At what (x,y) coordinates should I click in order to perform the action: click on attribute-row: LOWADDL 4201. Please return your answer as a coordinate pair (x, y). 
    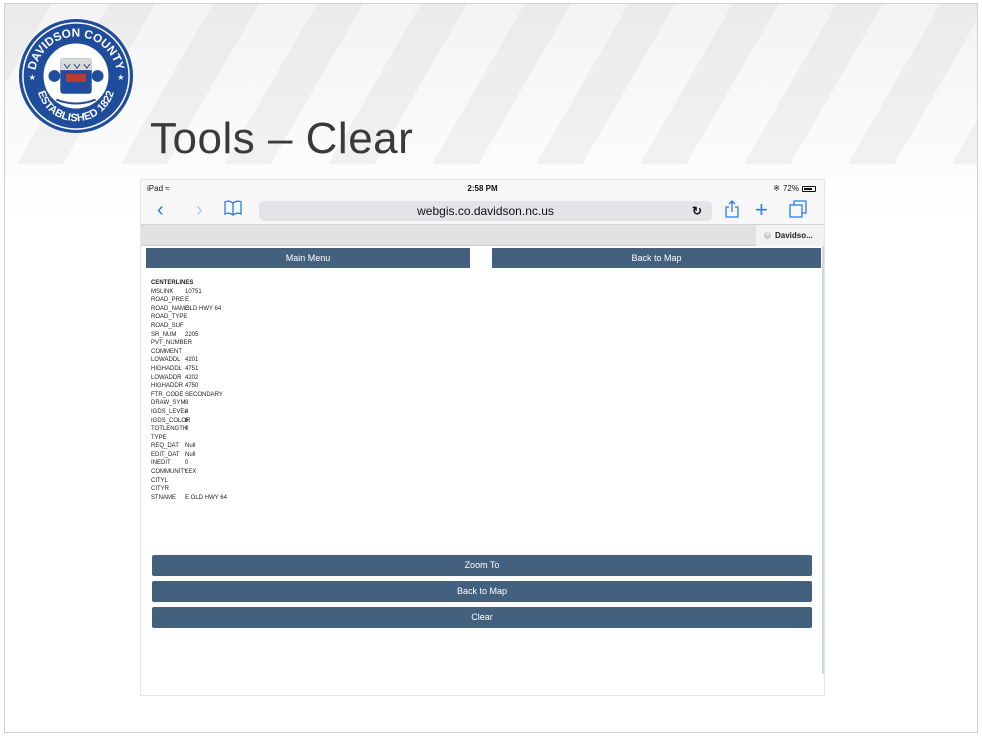
    Looking at the image, I should click on (189, 360).